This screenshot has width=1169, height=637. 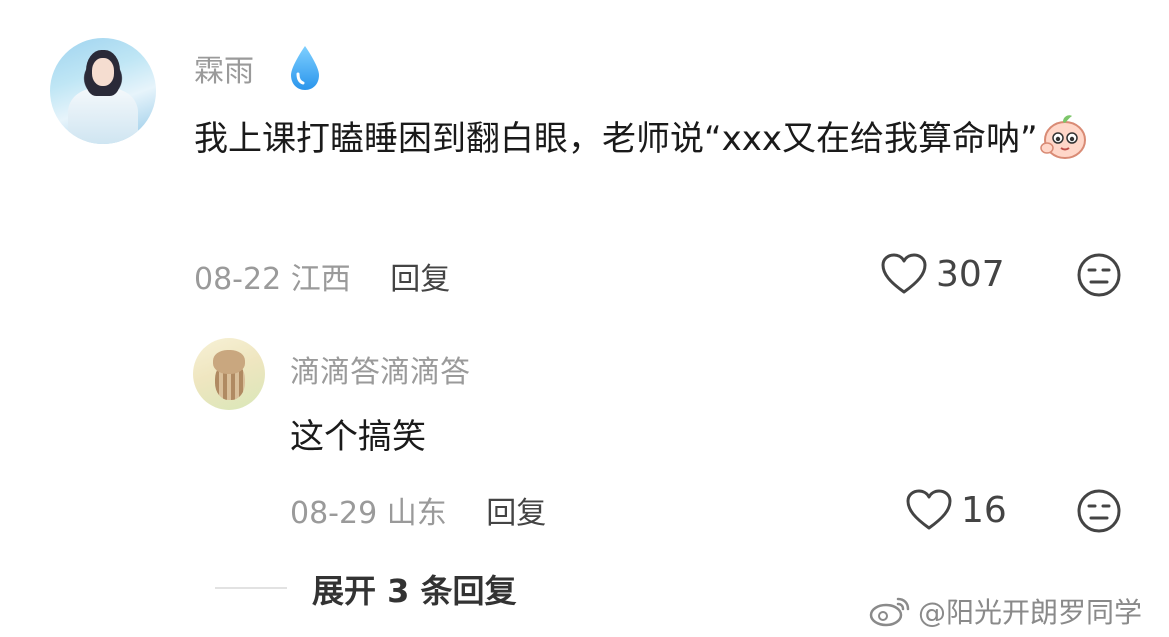 I want to click on reply-date: 08-29, so click(x=334, y=513).